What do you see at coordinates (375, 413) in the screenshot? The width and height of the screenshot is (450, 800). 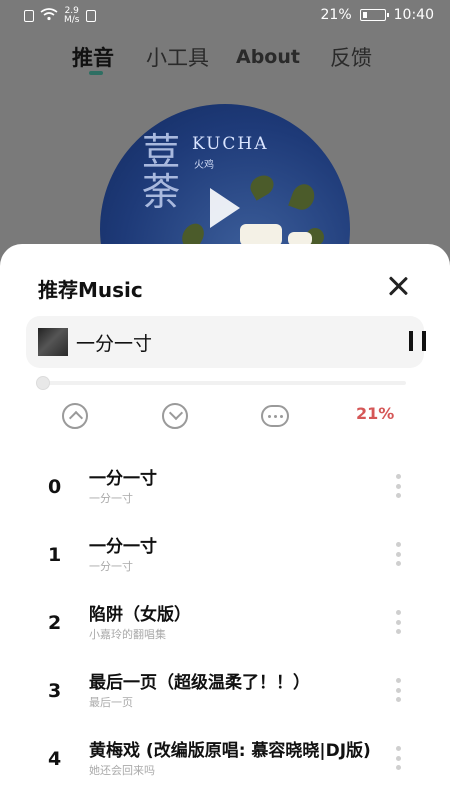 I see `volume-percent: 21%` at bounding box center [375, 413].